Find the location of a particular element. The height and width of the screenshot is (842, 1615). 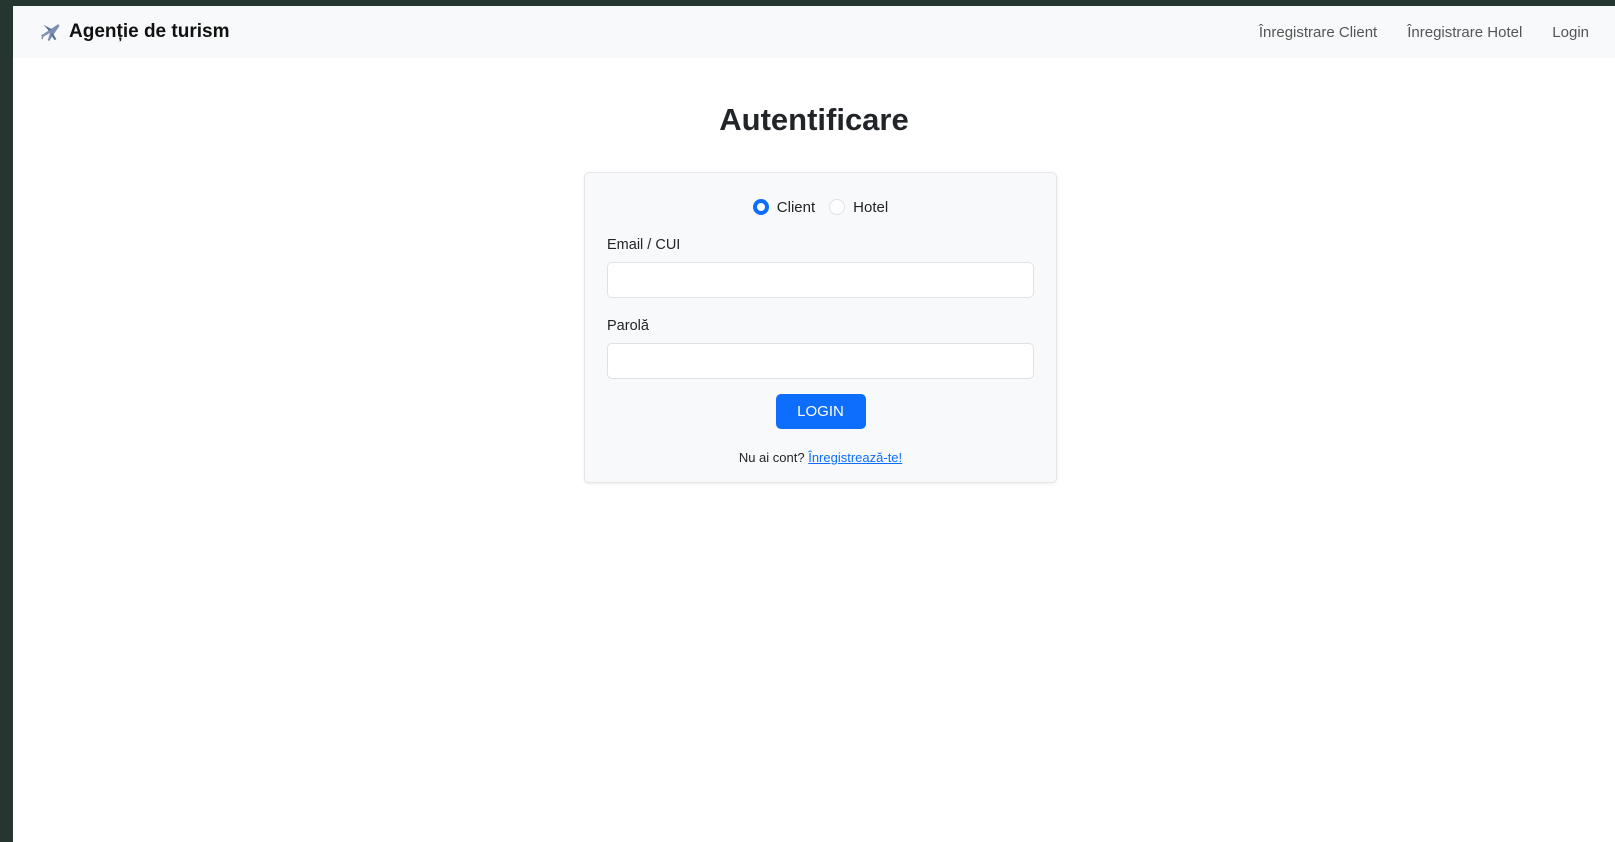

submit-row: LOGIN is located at coordinates (820, 411).